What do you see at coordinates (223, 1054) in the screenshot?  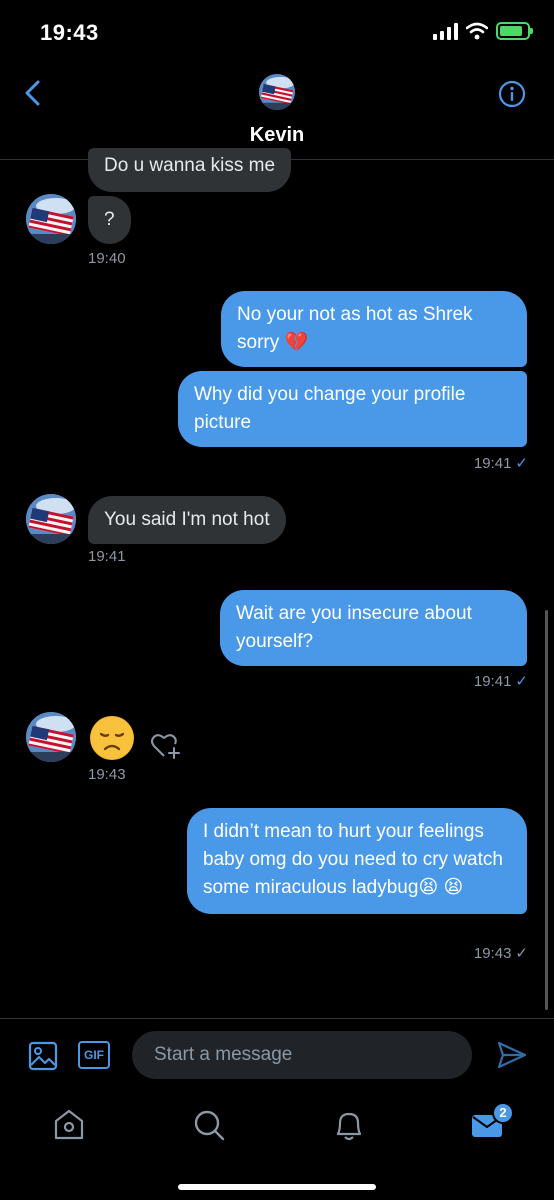 I see `message-placeholder: Start a message` at bounding box center [223, 1054].